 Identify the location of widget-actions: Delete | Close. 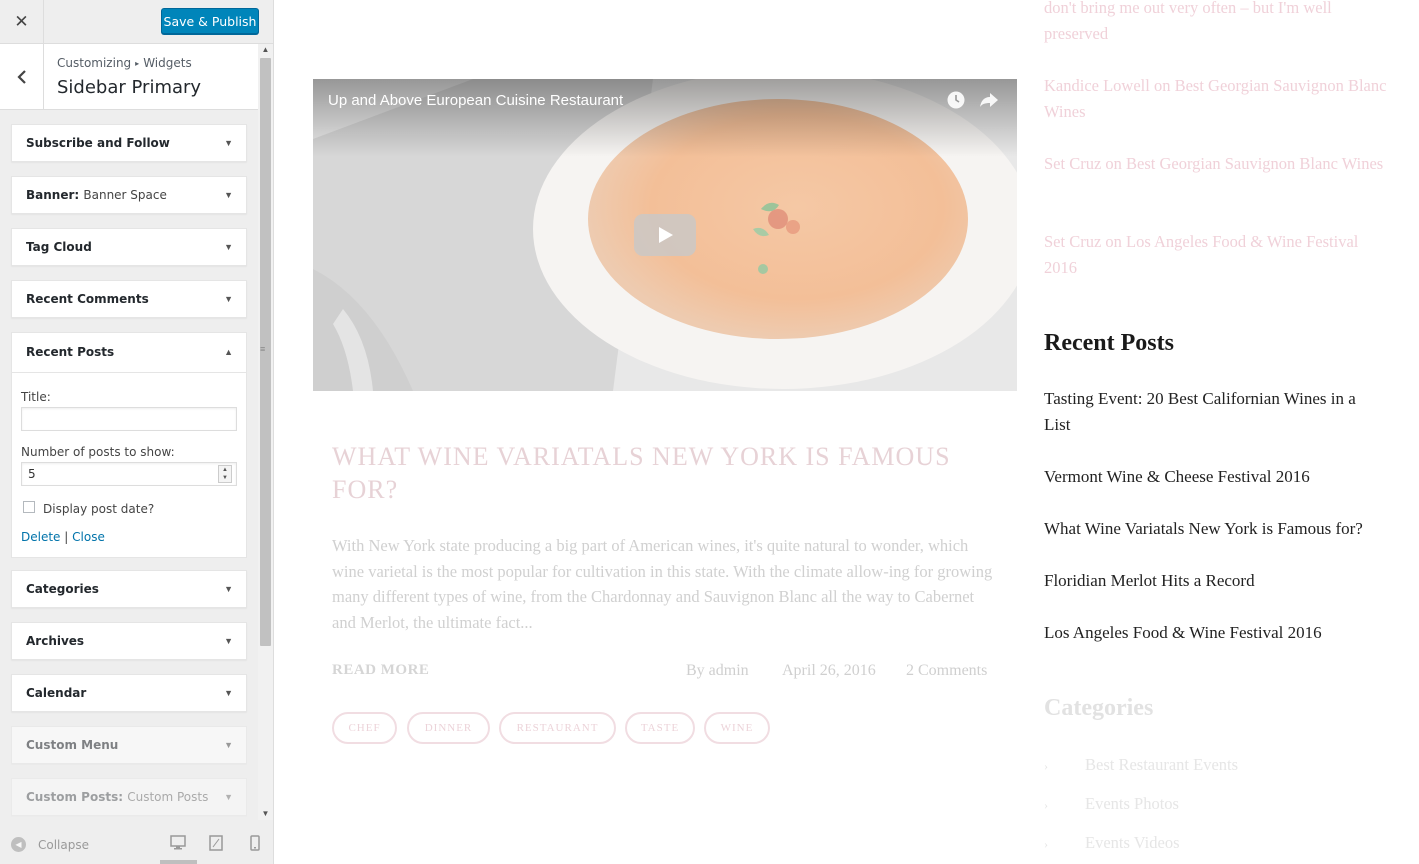
(63, 537).